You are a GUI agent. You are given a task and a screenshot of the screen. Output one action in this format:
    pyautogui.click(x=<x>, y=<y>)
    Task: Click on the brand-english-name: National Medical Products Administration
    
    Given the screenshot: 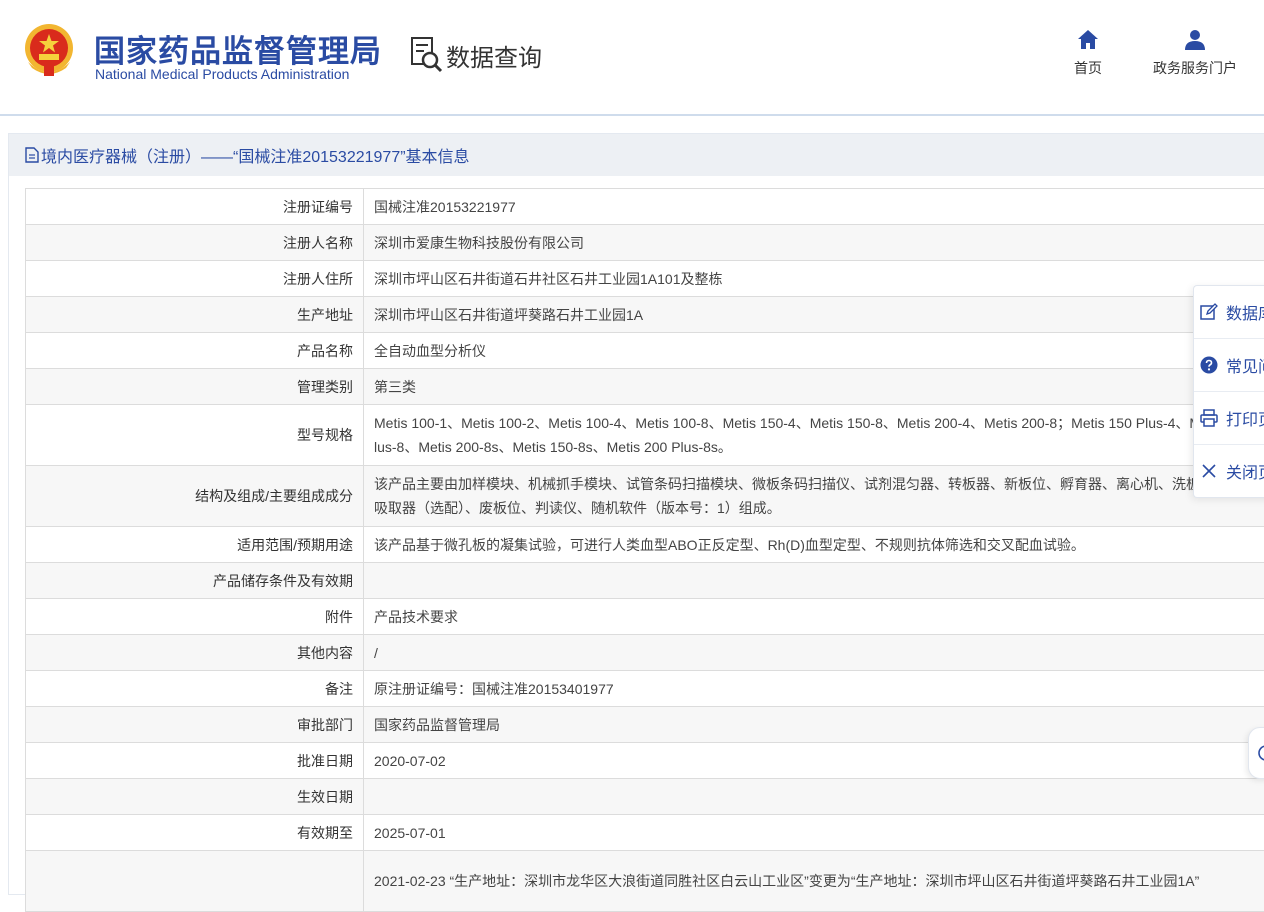 What is the action you would take?
    pyautogui.click(x=222, y=74)
    